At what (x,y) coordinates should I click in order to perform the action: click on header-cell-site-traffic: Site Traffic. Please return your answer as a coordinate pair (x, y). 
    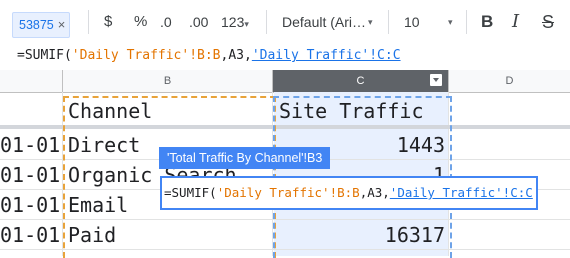
    Looking at the image, I should click on (361, 111).